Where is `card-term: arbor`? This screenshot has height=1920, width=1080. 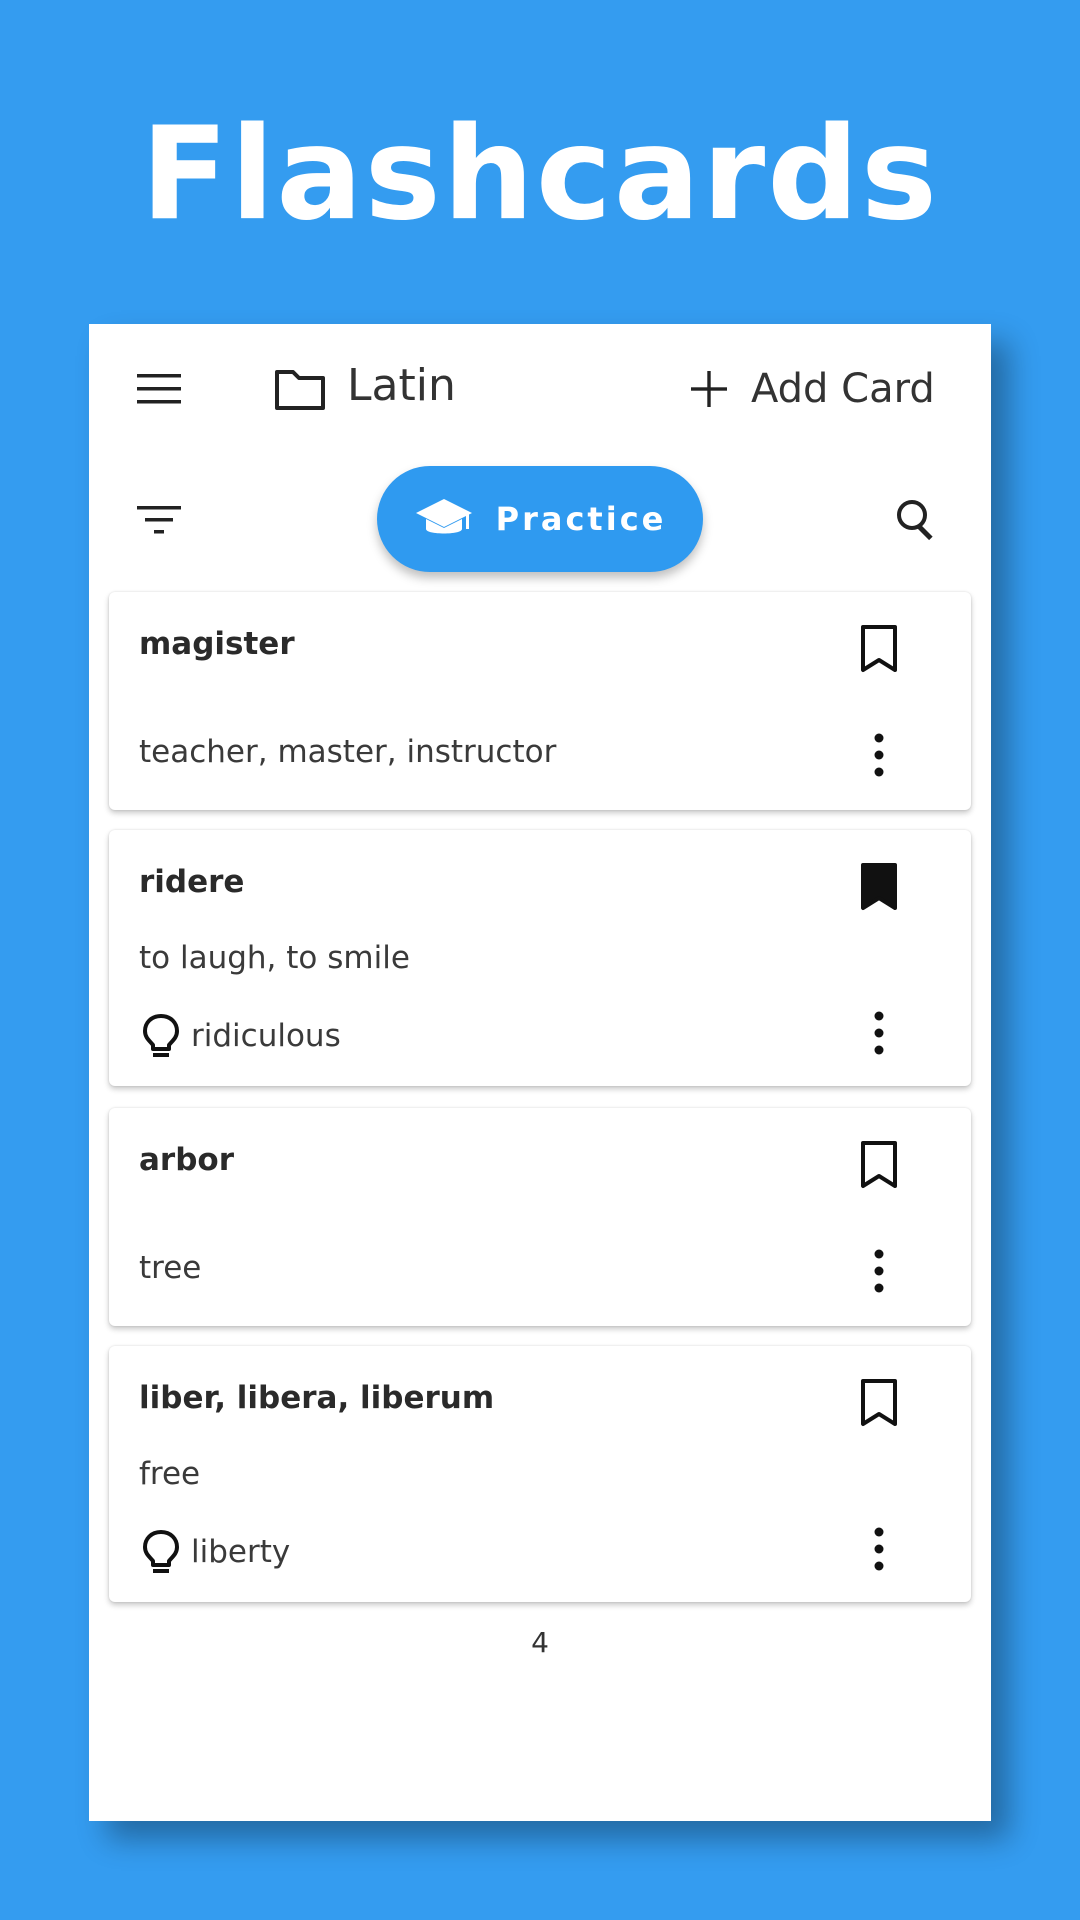
card-term: arbor is located at coordinates (186, 1160).